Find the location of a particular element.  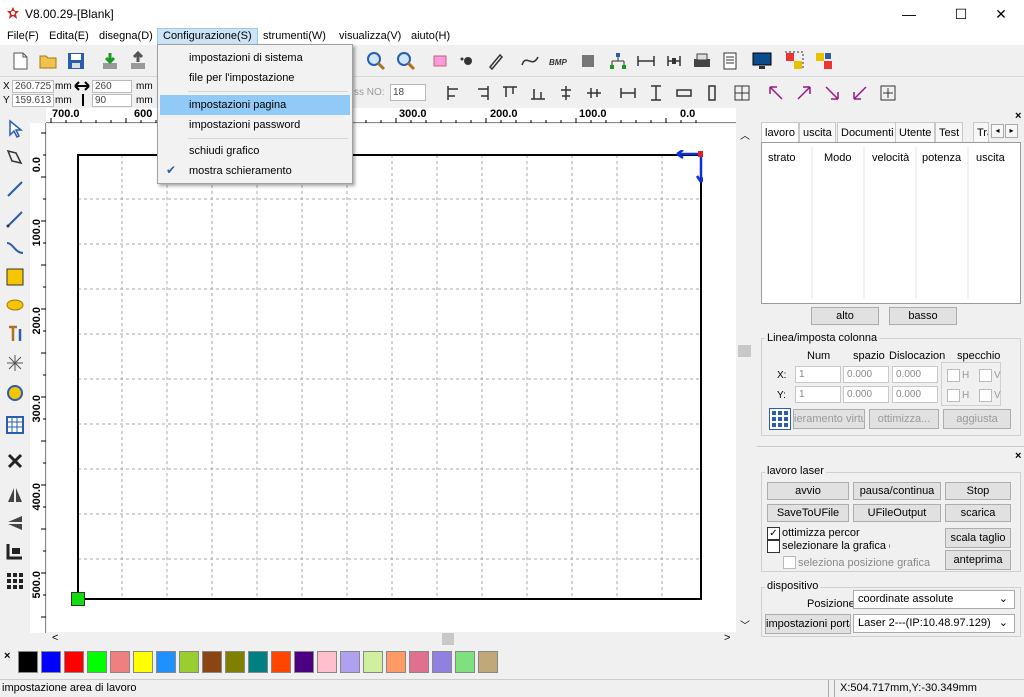

node-select-icon is located at coordinates (15, 157).